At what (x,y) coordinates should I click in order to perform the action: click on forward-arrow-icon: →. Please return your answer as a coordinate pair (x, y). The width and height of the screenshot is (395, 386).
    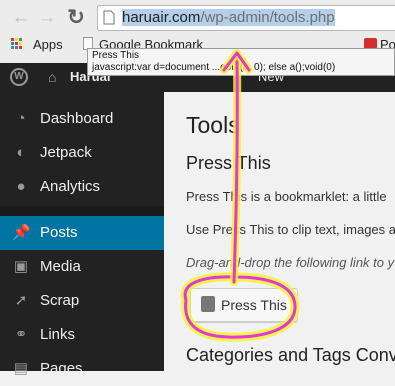
    Looking at the image, I should click on (47, 18).